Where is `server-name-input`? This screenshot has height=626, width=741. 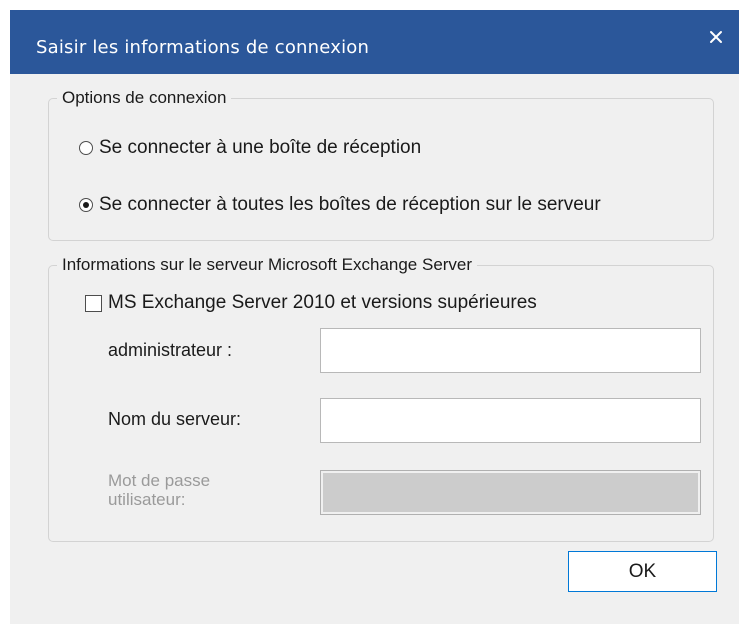
server-name-input is located at coordinates (510, 420).